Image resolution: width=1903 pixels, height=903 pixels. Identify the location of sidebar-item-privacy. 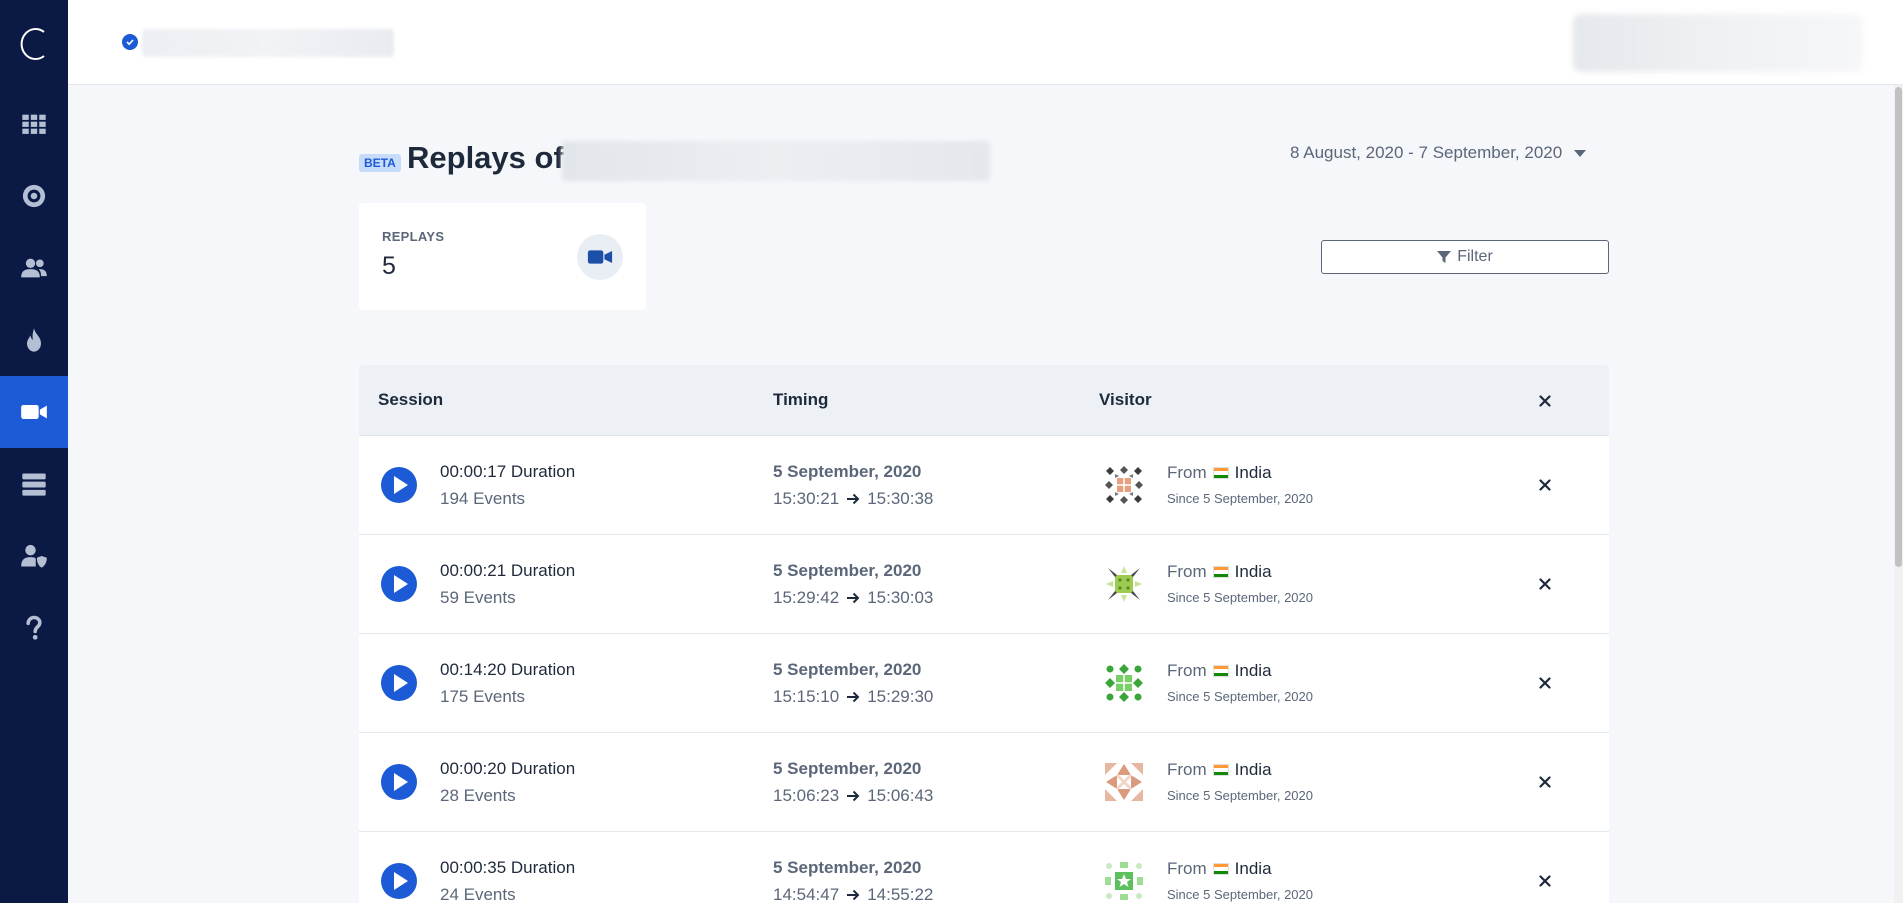
(34, 556).